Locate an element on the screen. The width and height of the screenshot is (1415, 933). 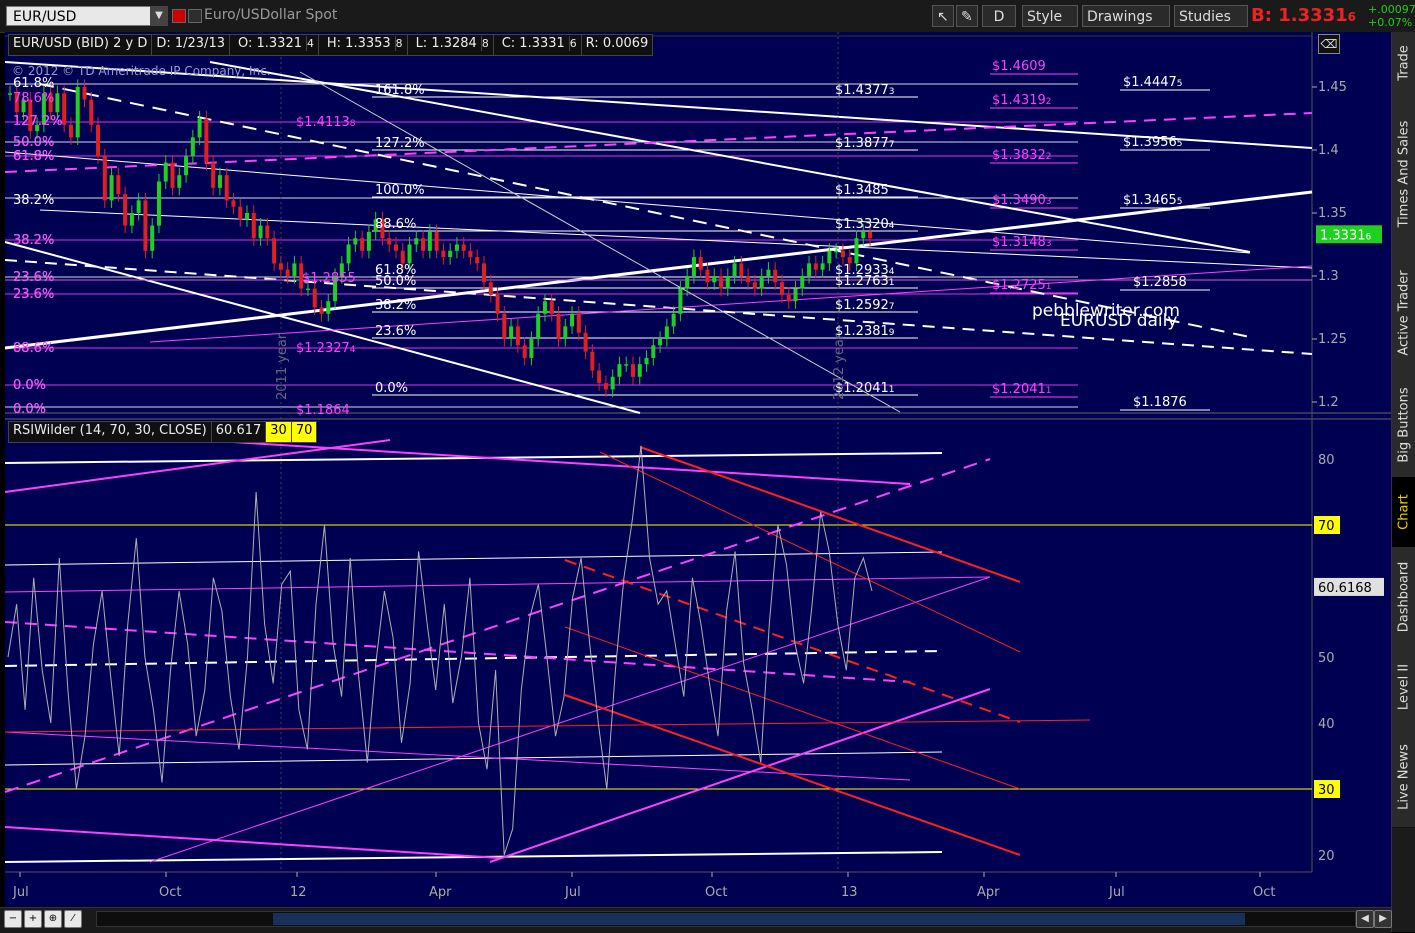
magenta-left-price-frac: 8 is located at coordinates (353, 124).